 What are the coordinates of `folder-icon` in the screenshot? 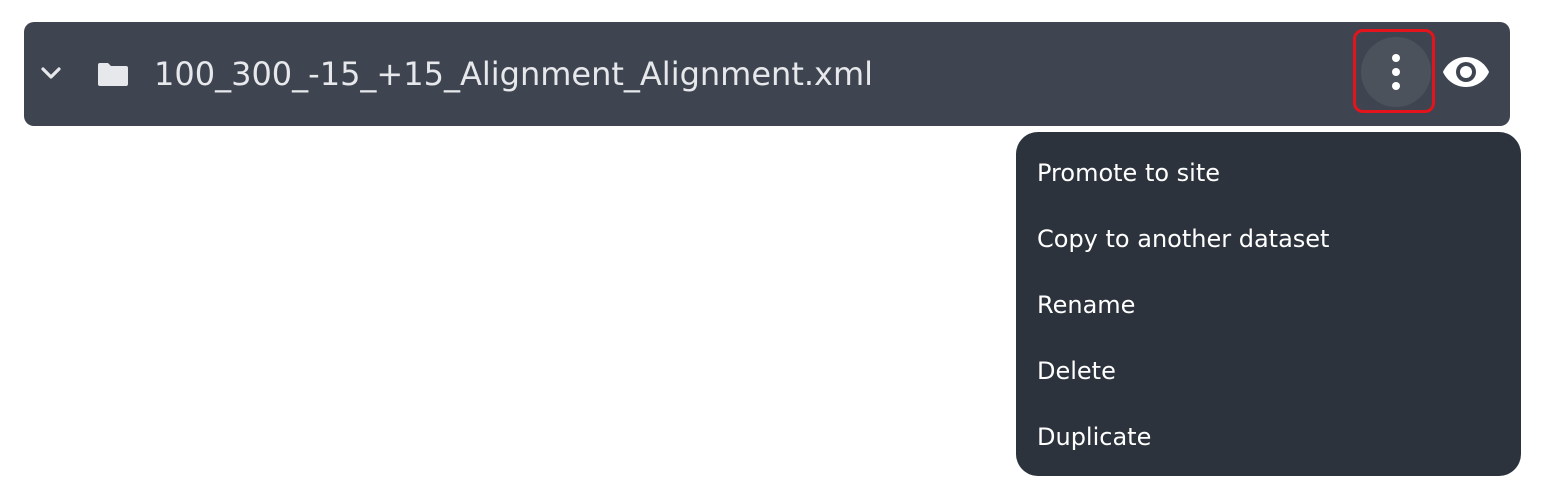 It's located at (113, 74).